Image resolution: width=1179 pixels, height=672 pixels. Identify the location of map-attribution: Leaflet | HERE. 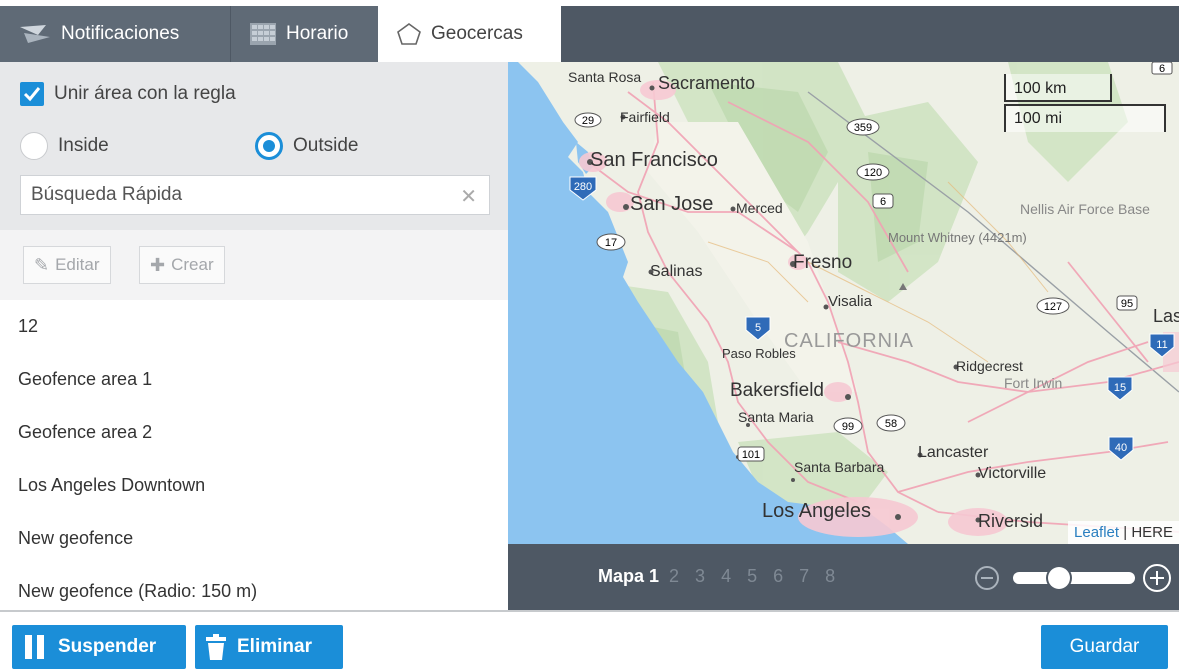
(1123, 532).